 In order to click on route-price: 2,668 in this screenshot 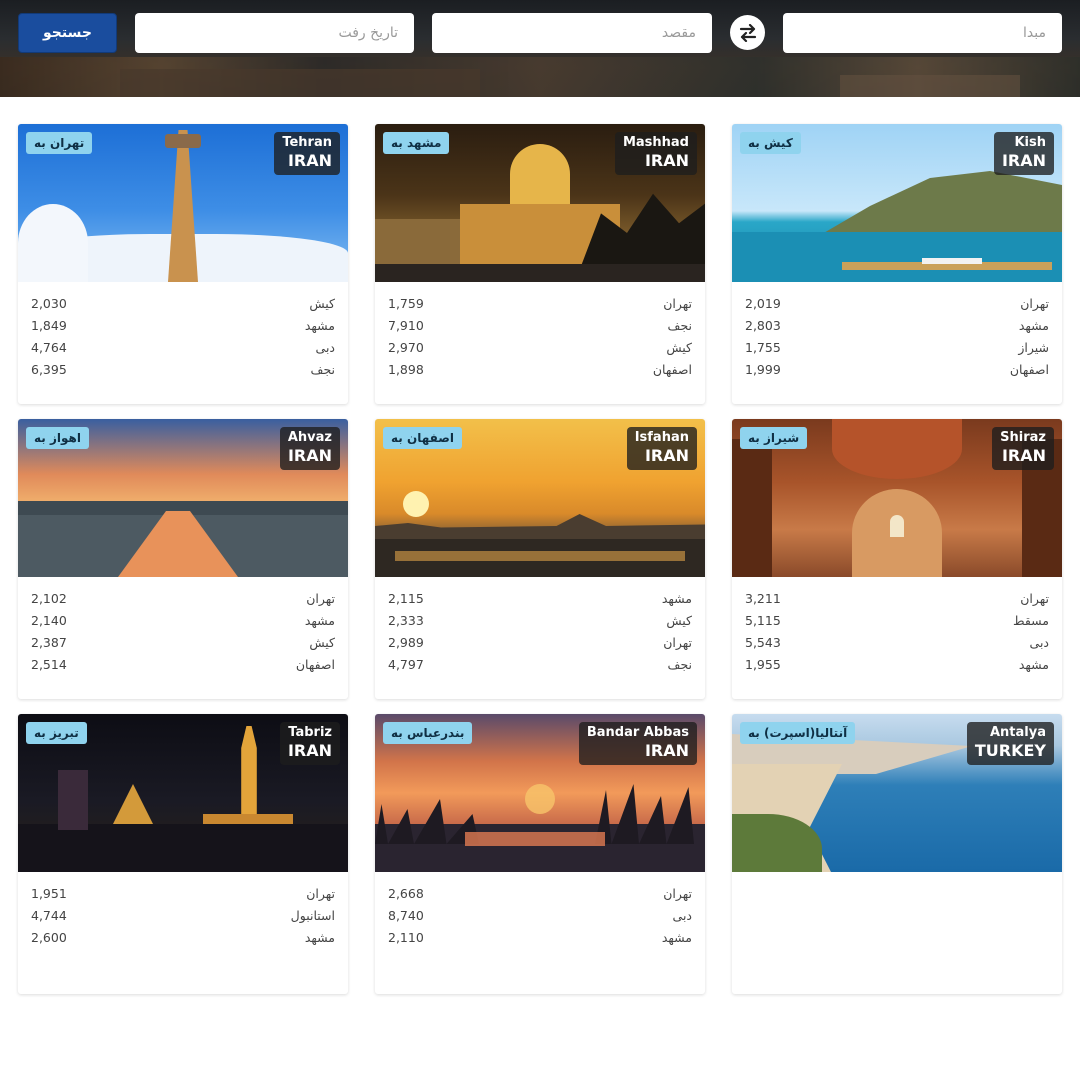, I will do `click(406, 893)`.